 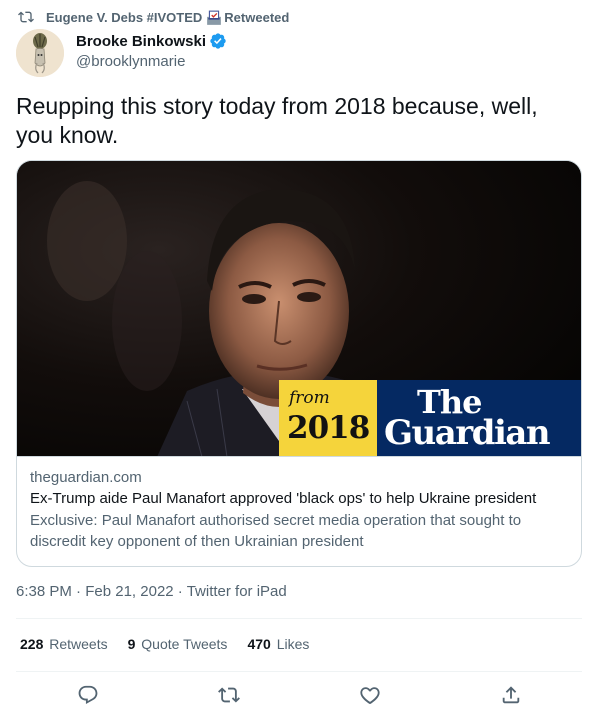 I want to click on likes-count: 470, so click(x=259, y=644).